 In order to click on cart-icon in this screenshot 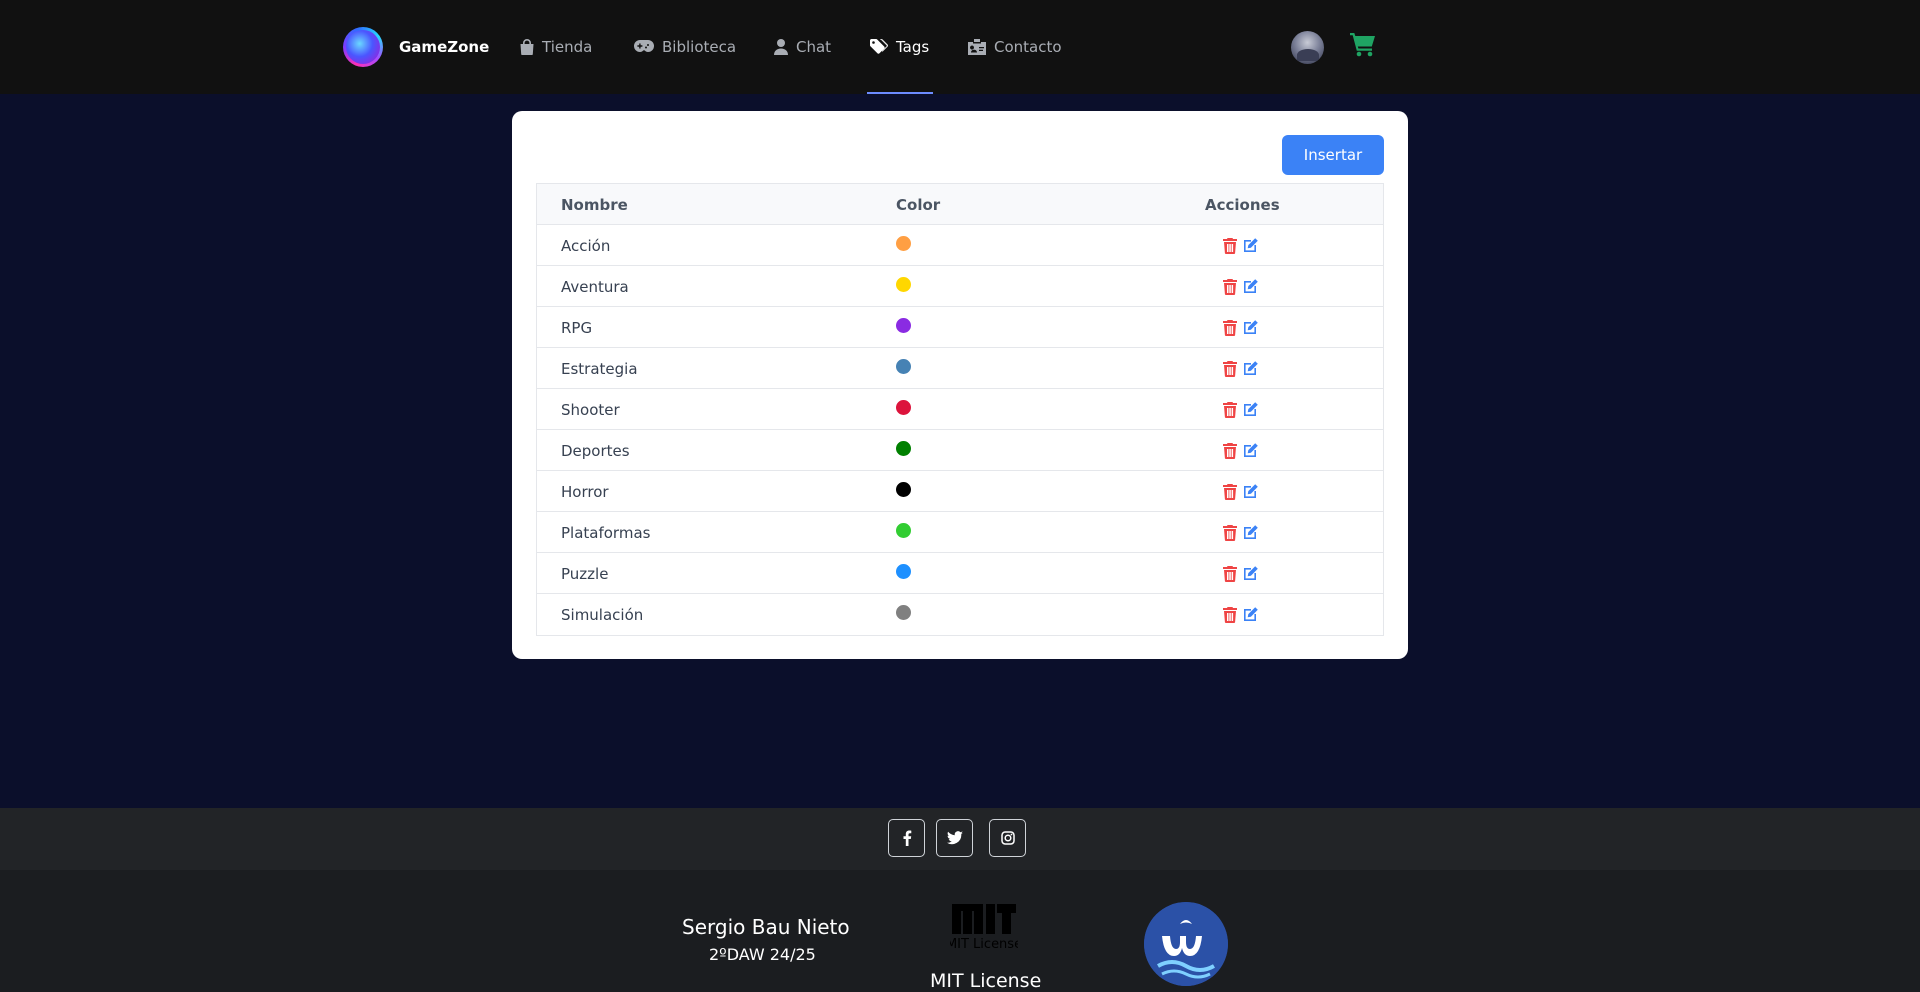, I will do `click(1362, 45)`.